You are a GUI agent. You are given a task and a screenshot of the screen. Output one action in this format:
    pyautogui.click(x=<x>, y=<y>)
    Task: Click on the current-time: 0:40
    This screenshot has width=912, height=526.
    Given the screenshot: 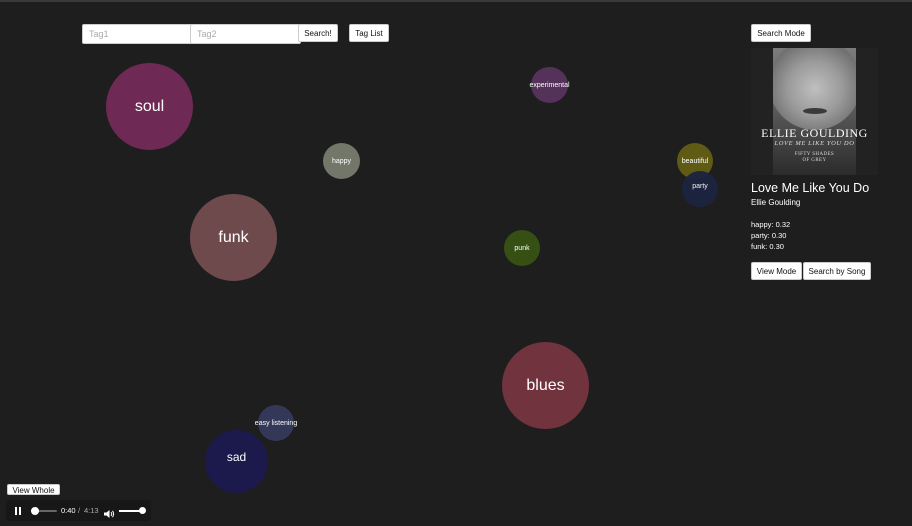 What is the action you would take?
    pyautogui.click(x=68, y=510)
    